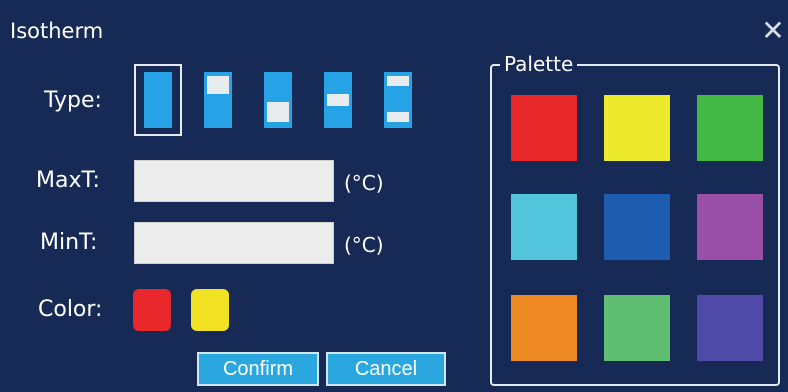 Image resolution: width=788 pixels, height=392 pixels. Describe the element at coordinates (70, 309) in the screenshot. I see `color-label: Color:` at that location.